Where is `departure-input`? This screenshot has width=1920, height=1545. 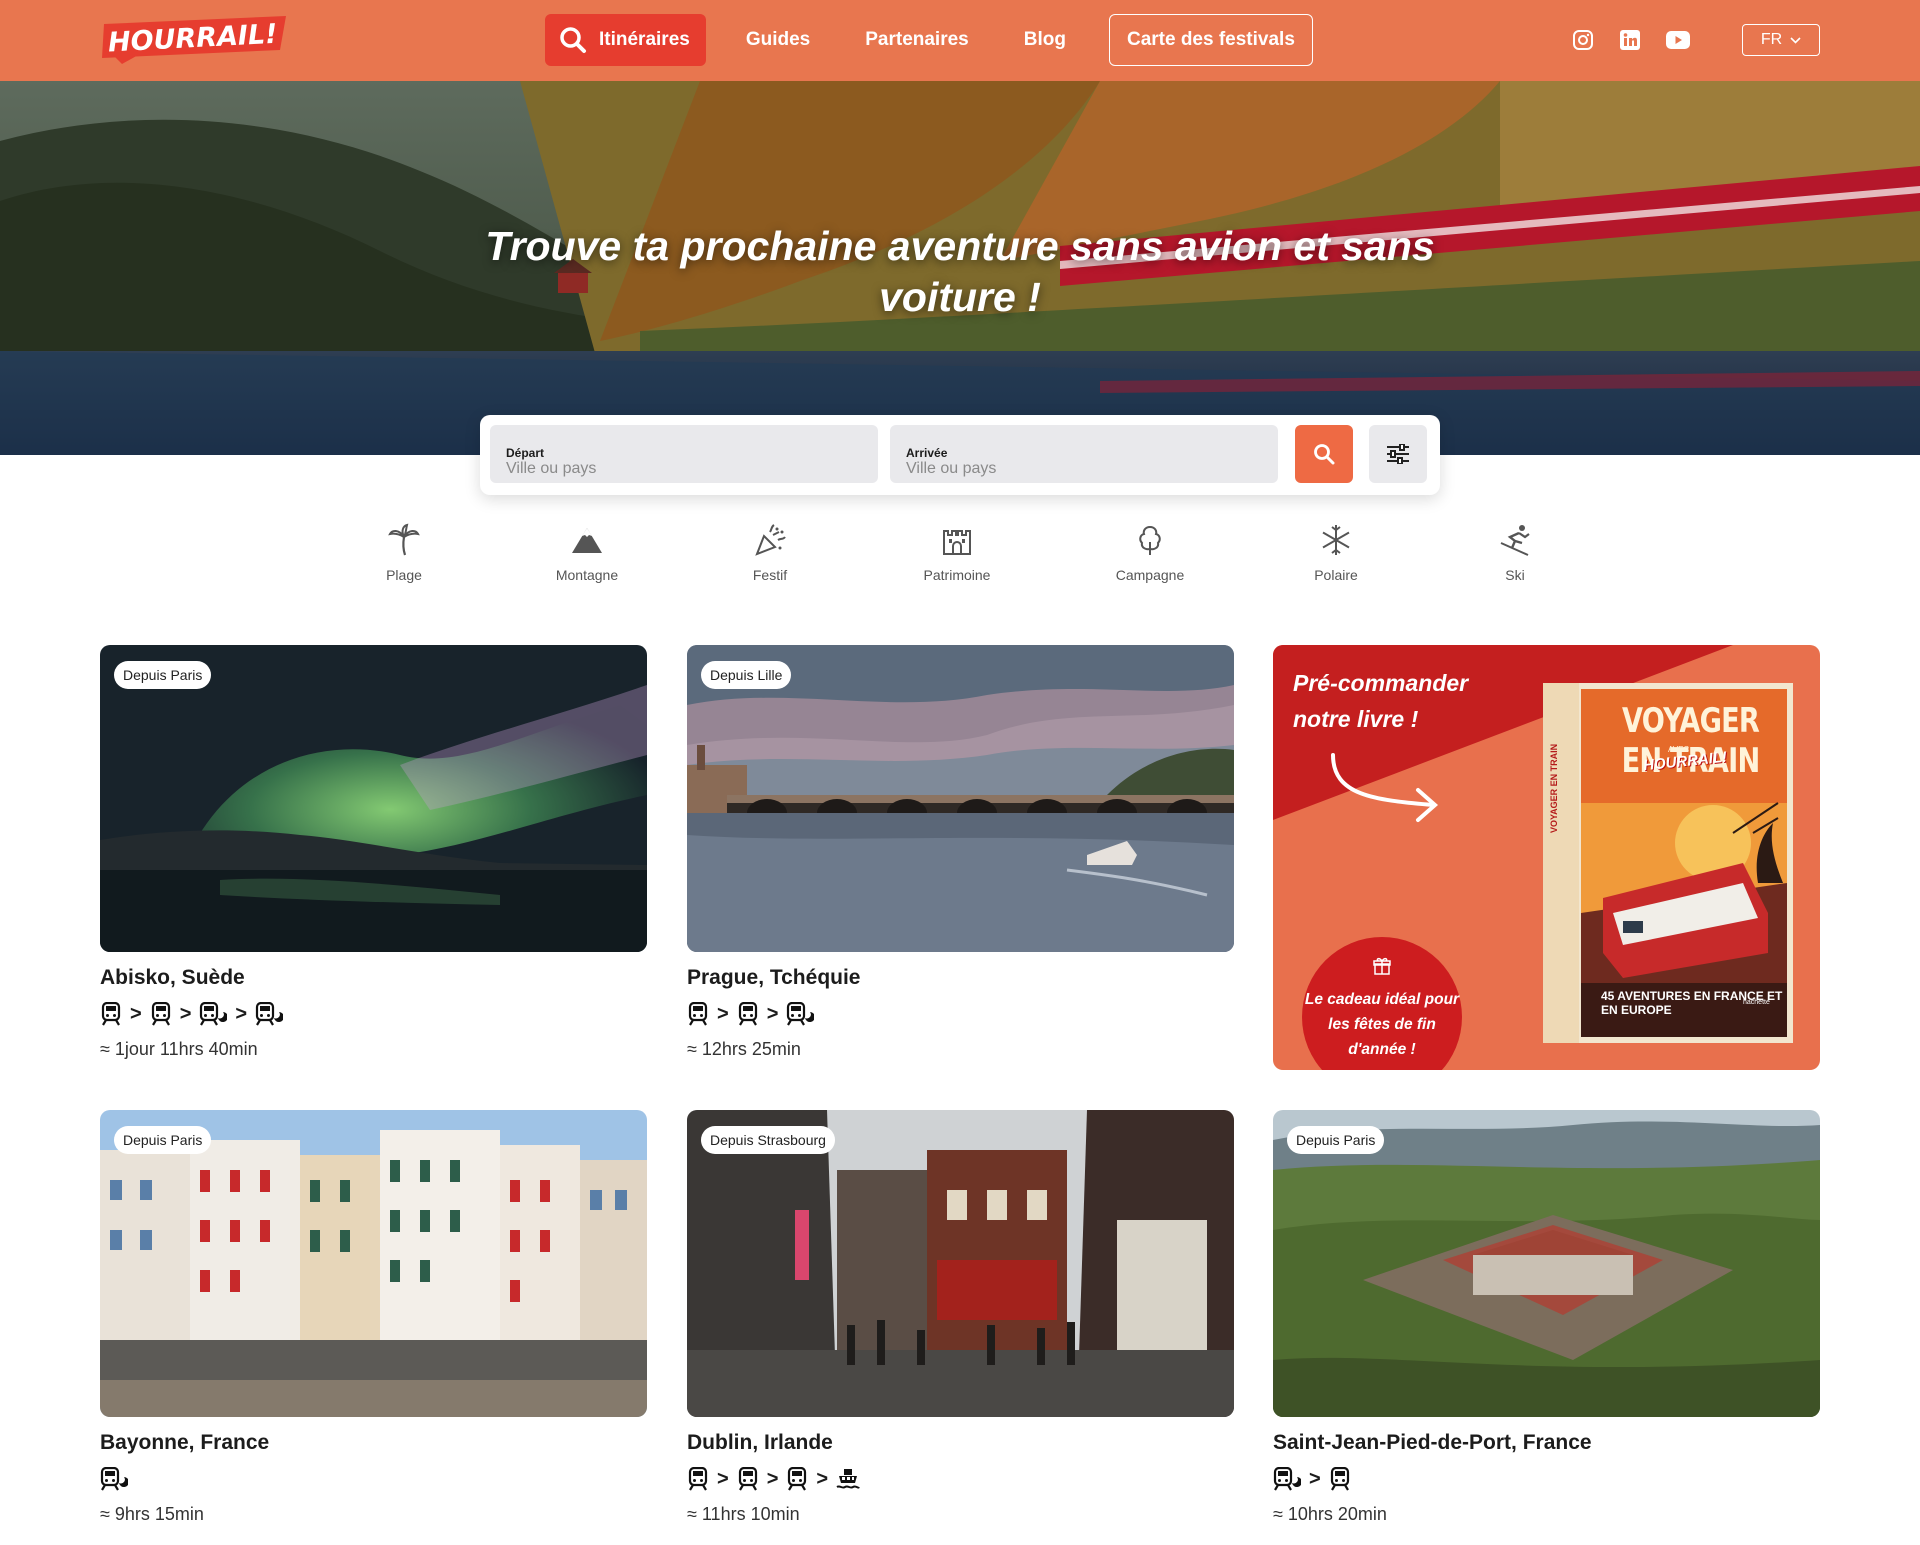
departure-input is located at coordinates (676, 469).